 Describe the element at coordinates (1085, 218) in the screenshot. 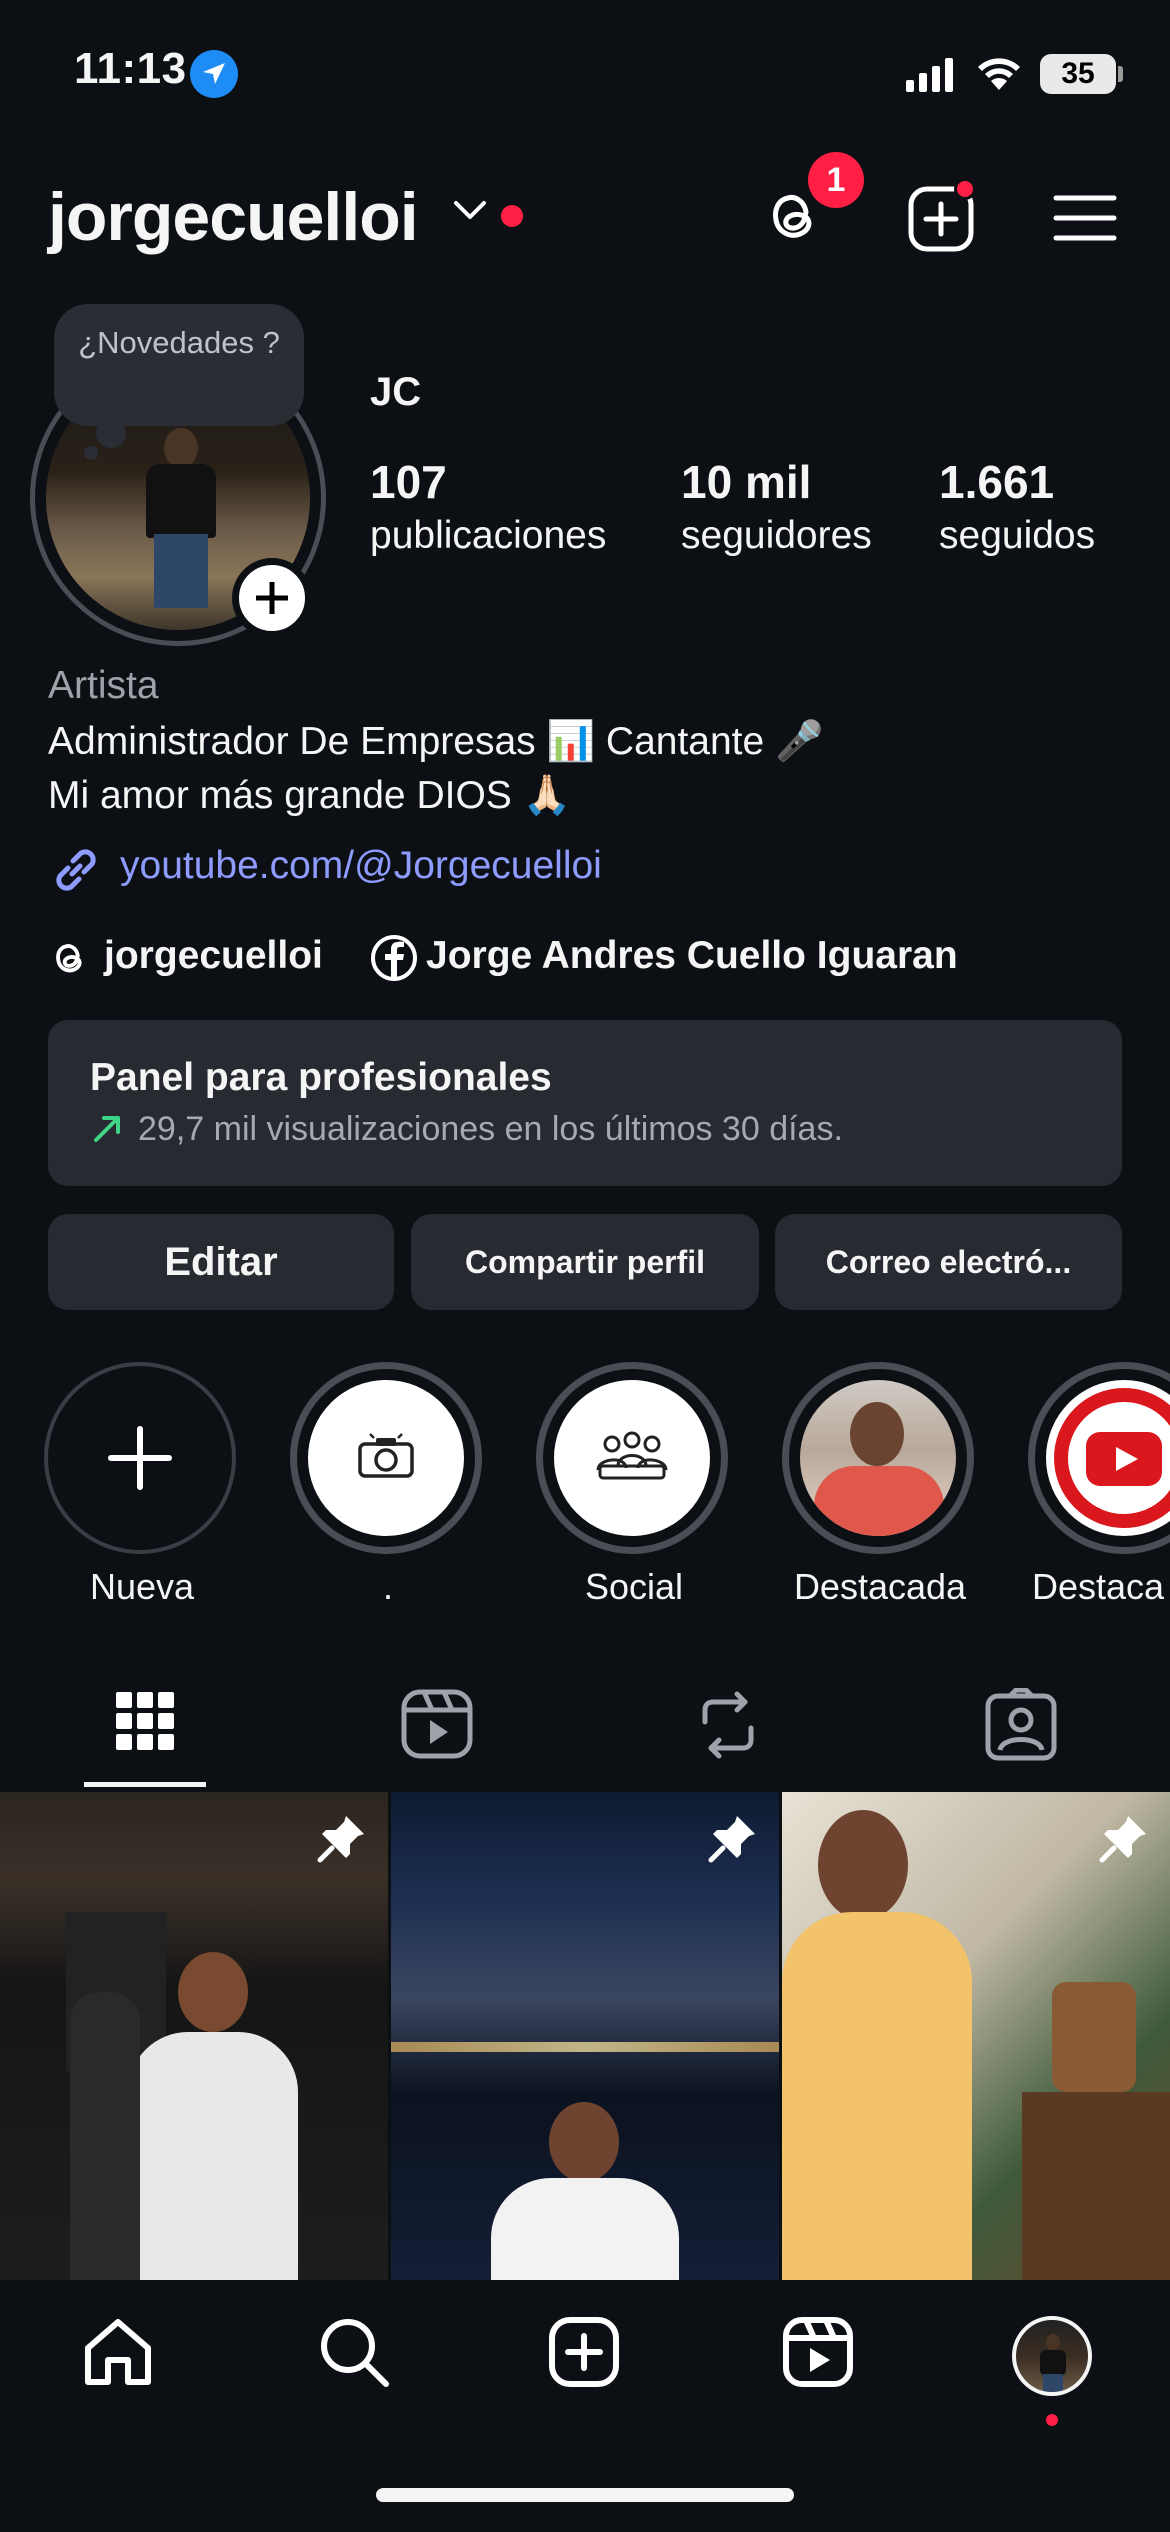

I see `hamburger-menu-icon` at that location.